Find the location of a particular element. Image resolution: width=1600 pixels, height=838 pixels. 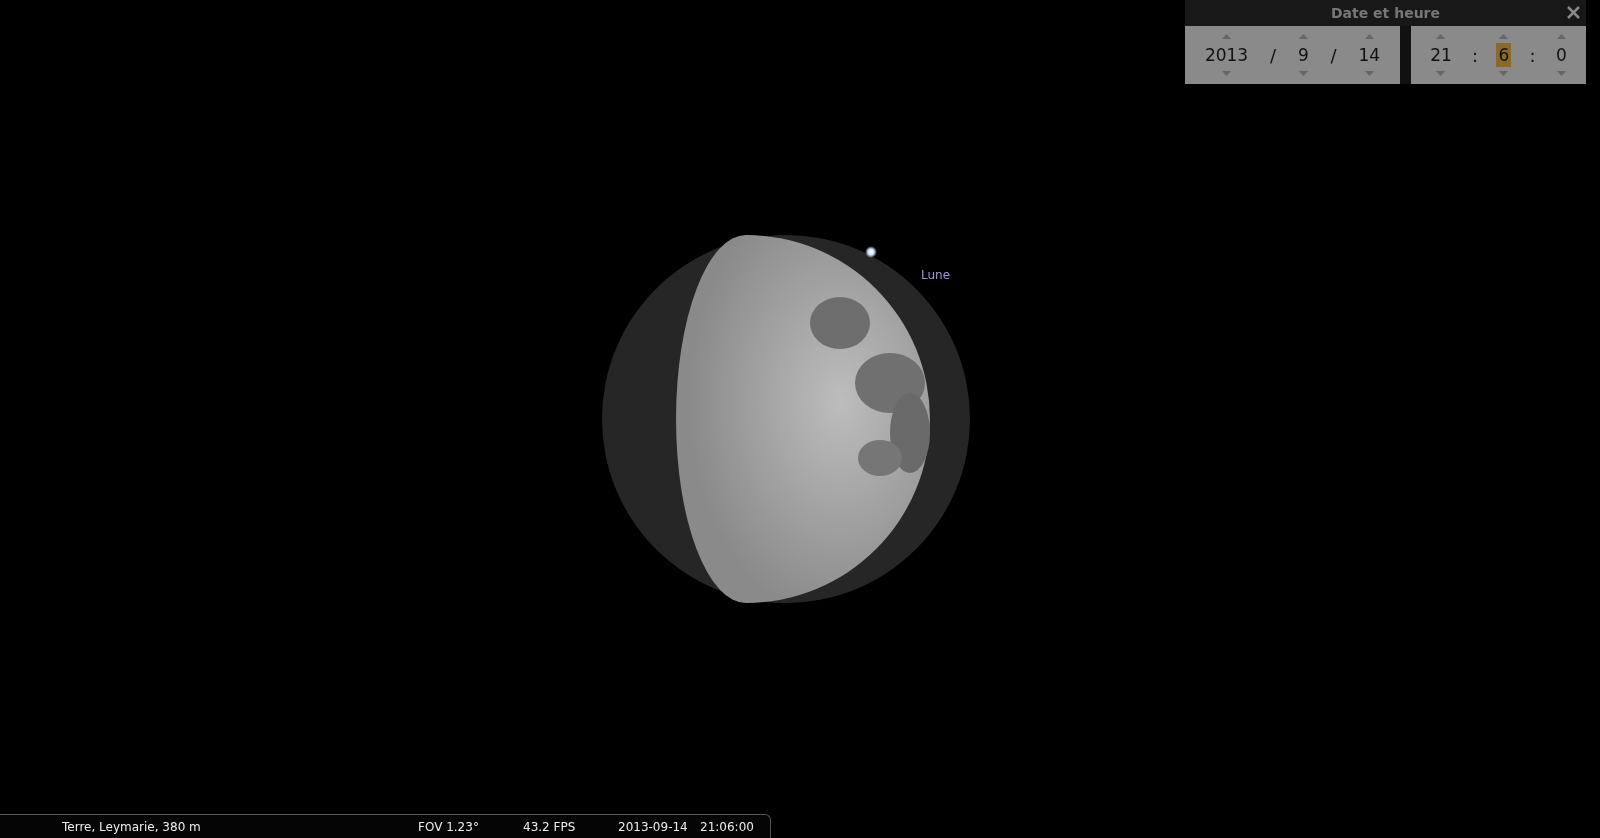

spin-field: 0 is located at coordinates (1561, 55).